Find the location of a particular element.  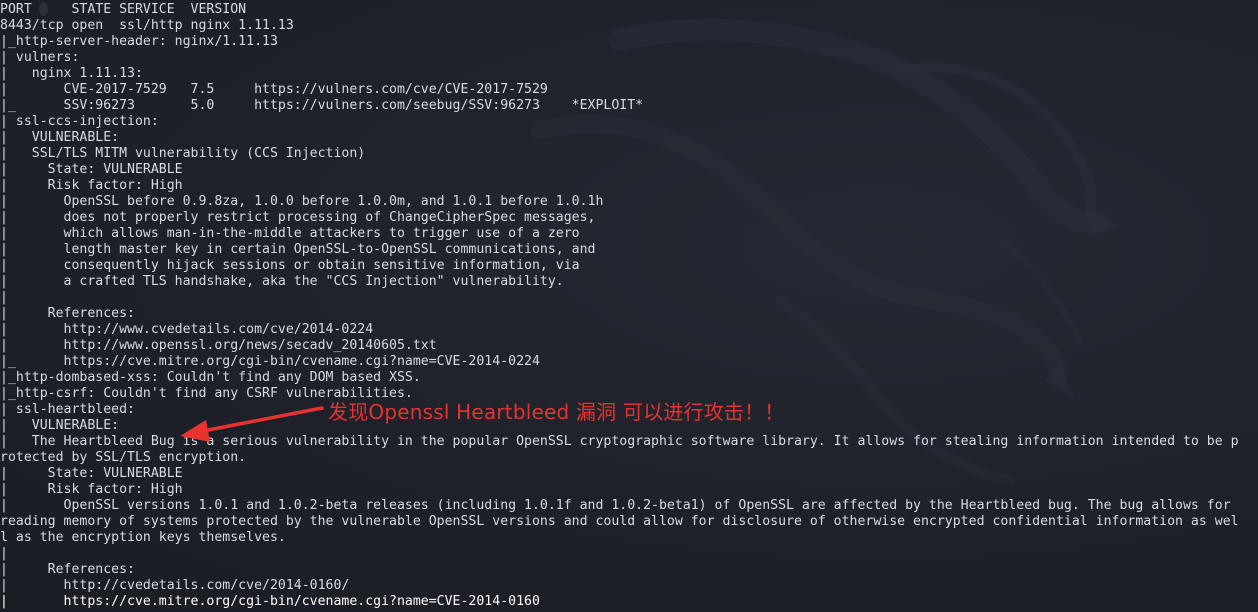

terminal-line: | nginx 1.11.13: is located at coordinates (71, 73).